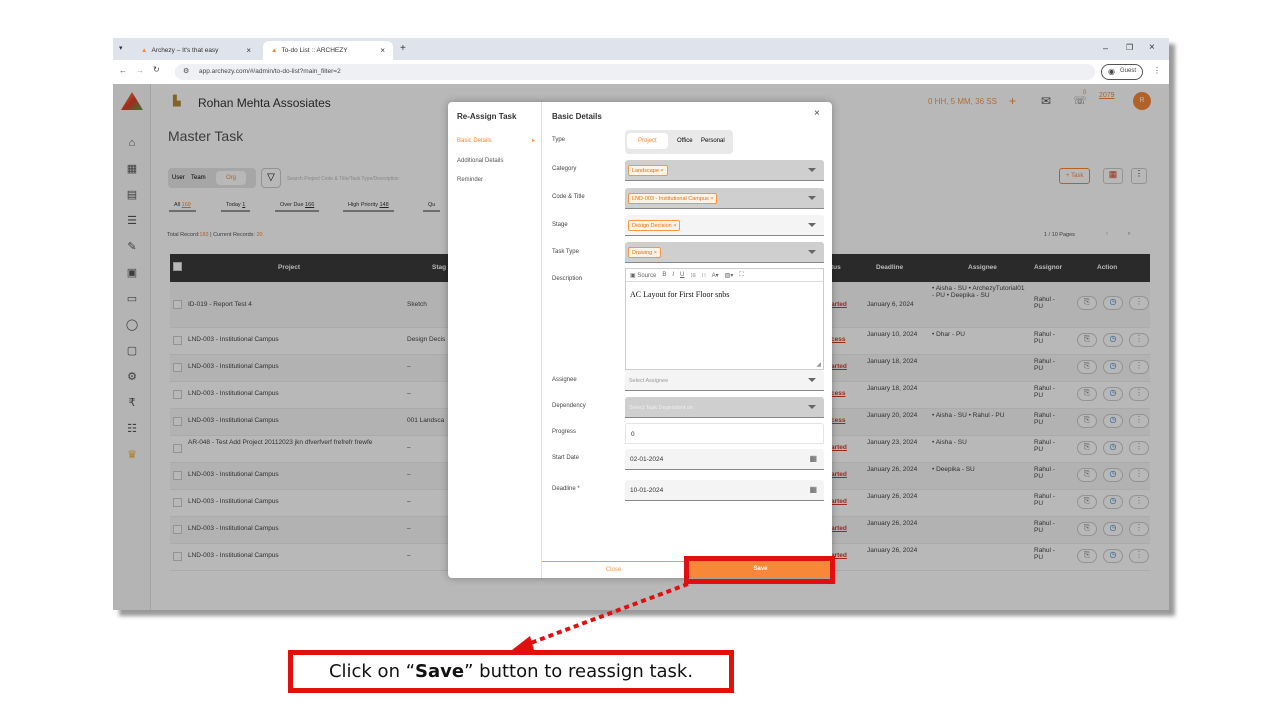 The height and width of the screenshot is (720, 1280). Describe the element at coordinates (567, 279) in the screenshot. I see `description-label: Description` at that location.